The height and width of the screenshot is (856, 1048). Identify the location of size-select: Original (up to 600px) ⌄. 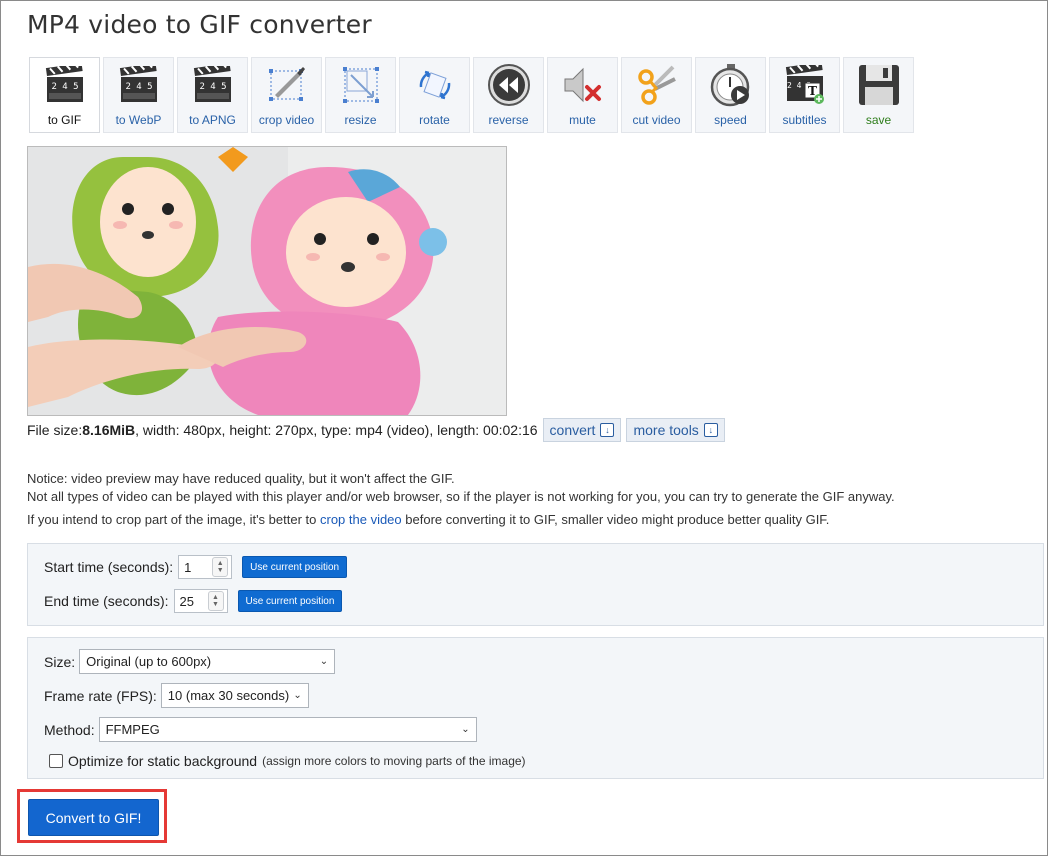
(207, 661).